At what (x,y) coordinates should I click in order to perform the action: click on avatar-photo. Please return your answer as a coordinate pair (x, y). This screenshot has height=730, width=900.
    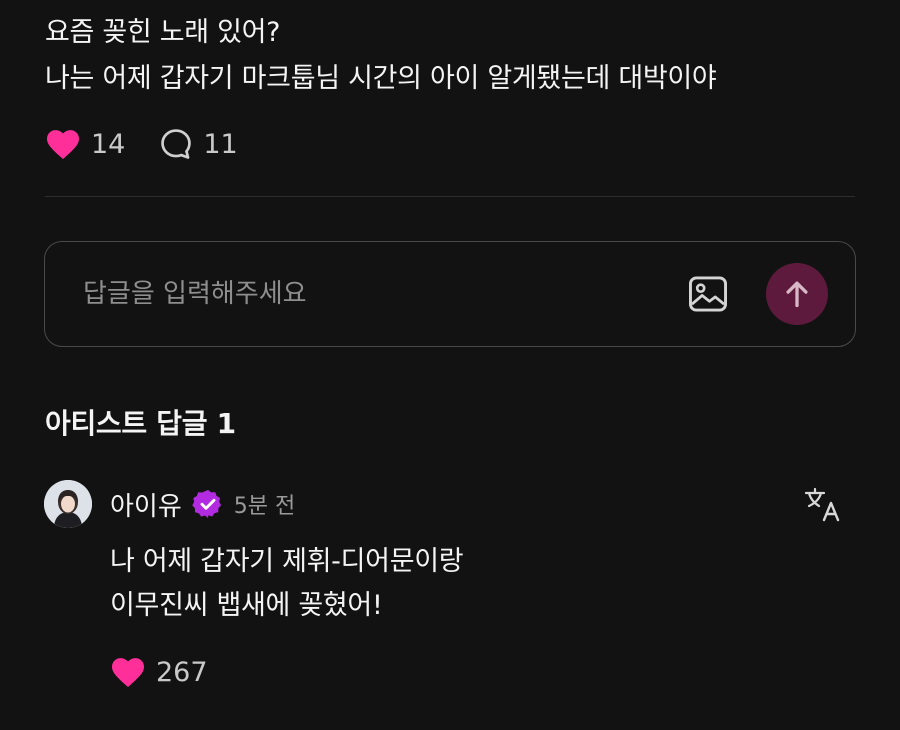
    Looking at the image, I should click on (68, 504).